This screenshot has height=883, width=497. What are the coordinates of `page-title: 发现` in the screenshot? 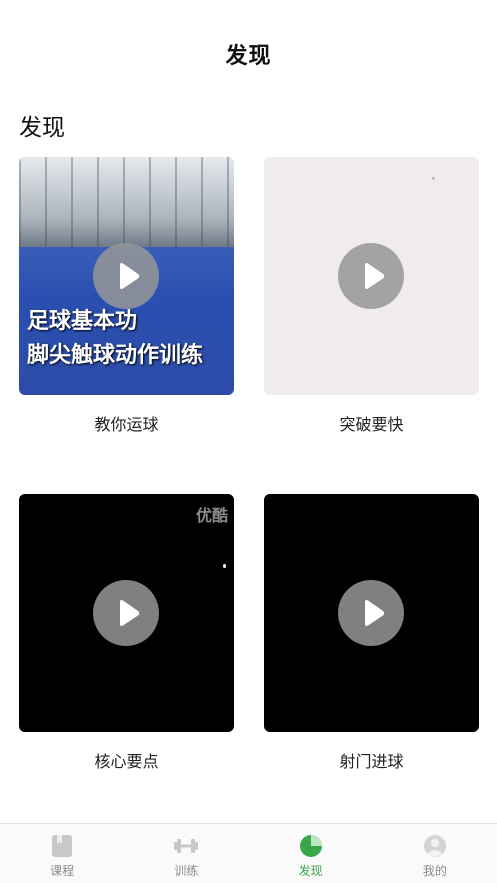 It's located at (248, 56).